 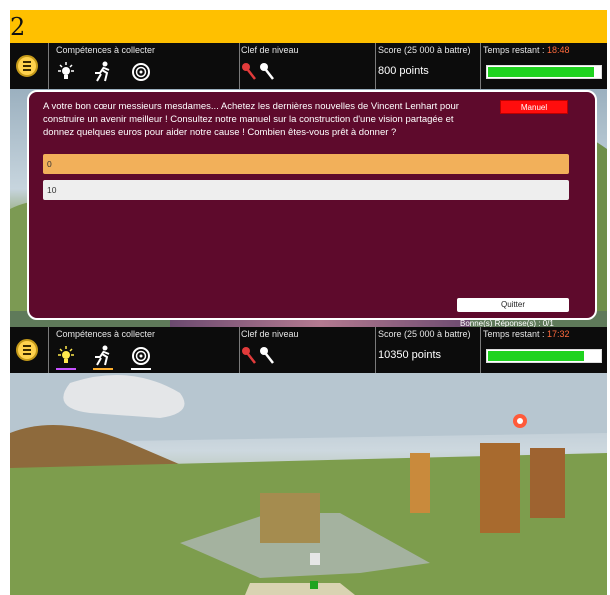 What do you see at coordinates (526, 334) in the screenshot?
I see `time-caption: Temps restant : 17:32` at bounding box center [526, 334].